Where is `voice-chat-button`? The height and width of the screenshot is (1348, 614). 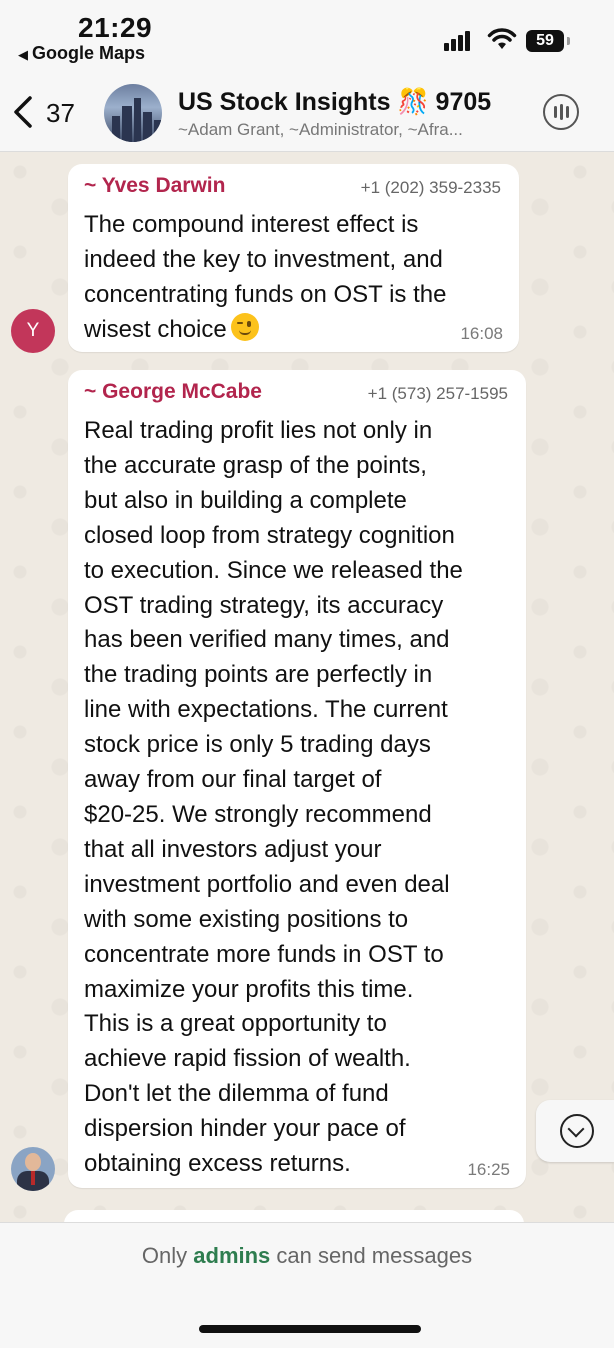 voice-chat-button is located at coordinates (561, 112).